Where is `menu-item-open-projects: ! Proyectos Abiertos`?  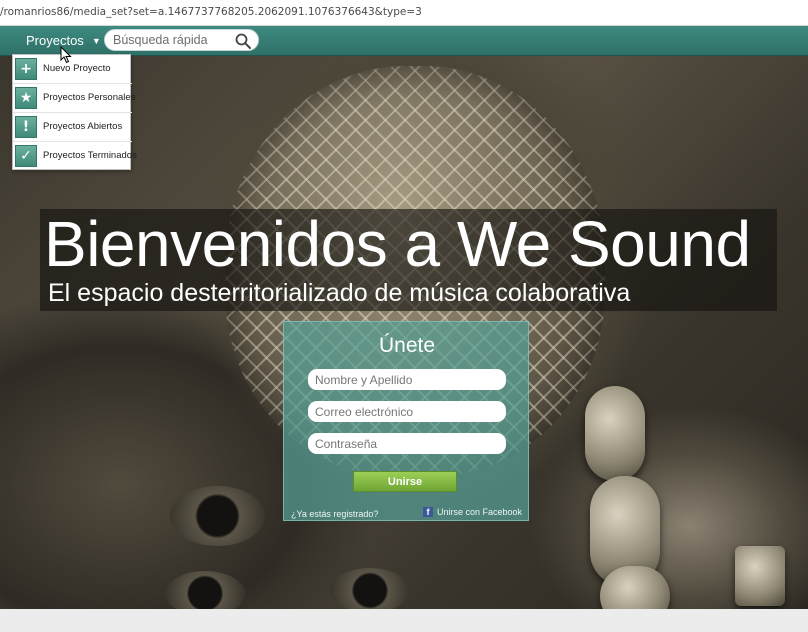
menu-item-open-projects: ! Proyectos Abiertos is located at coordinates (72, 127).